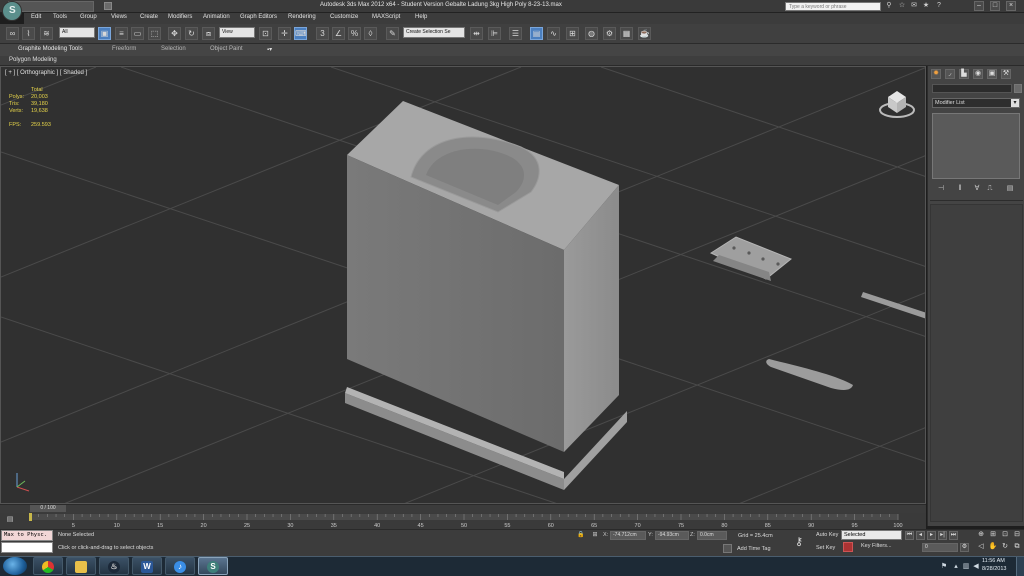 The height and width of the screenshot is (576, 1024). Describe the element at coordinates (216, 17) in the screenshot. I see `menu-animation: Animation` at that location.